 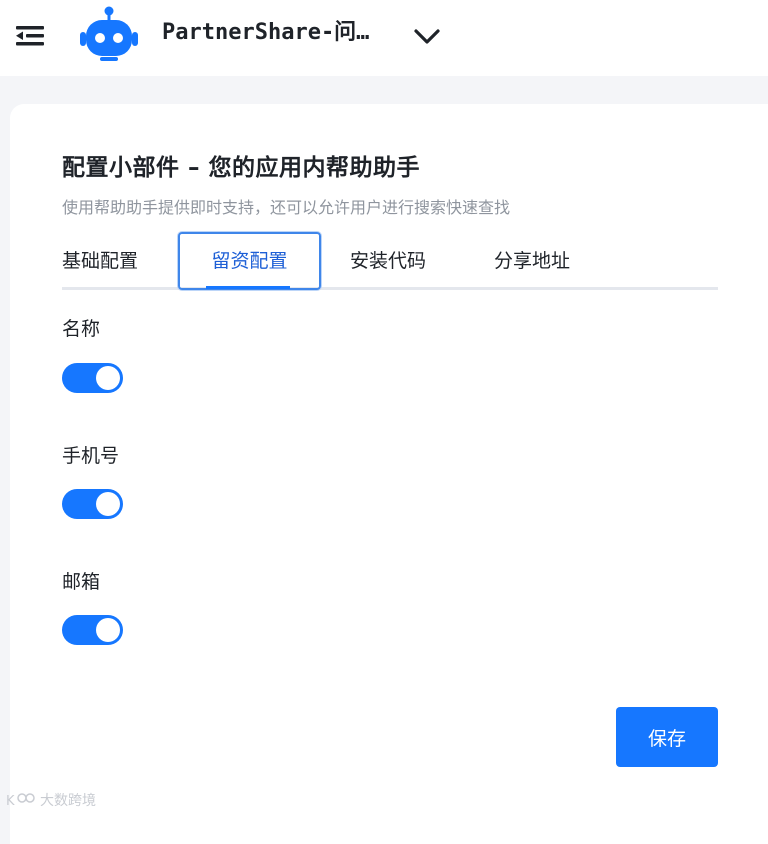 I want to click on toggle-phone, so click(x=92, y=504).